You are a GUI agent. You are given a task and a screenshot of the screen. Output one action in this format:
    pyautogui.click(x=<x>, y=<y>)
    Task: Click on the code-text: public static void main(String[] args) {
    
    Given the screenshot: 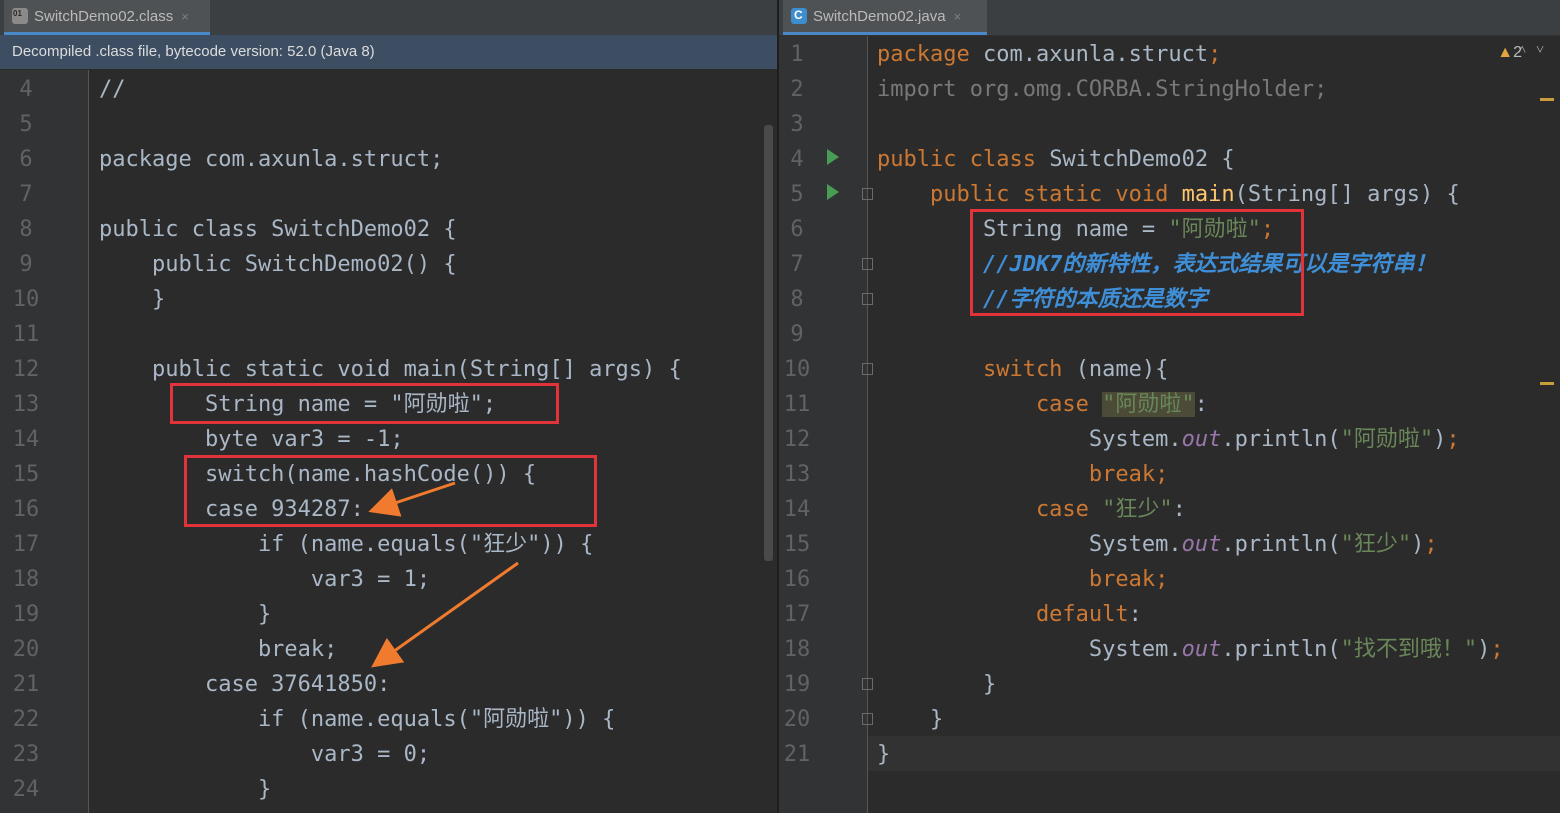 What is the action you would take?
    pyautogui.click(x=1168, y=194)
    